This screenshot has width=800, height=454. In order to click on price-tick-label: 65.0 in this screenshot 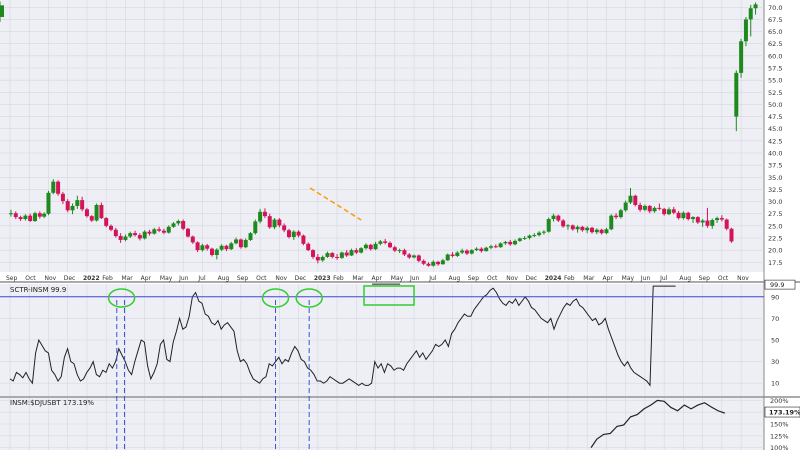, I will do `click(775, 32)`.